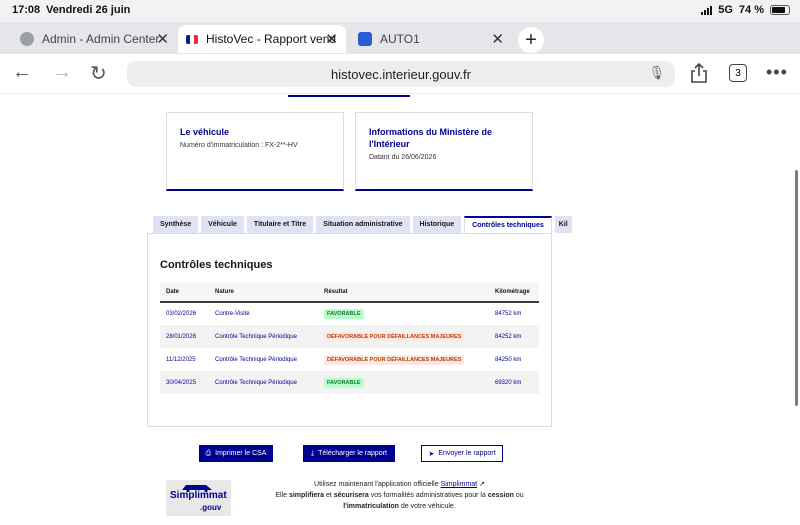 This screenshot has width=800, height=525. I want to click on download-label: Télécharger le rapport, so click(352, 453).